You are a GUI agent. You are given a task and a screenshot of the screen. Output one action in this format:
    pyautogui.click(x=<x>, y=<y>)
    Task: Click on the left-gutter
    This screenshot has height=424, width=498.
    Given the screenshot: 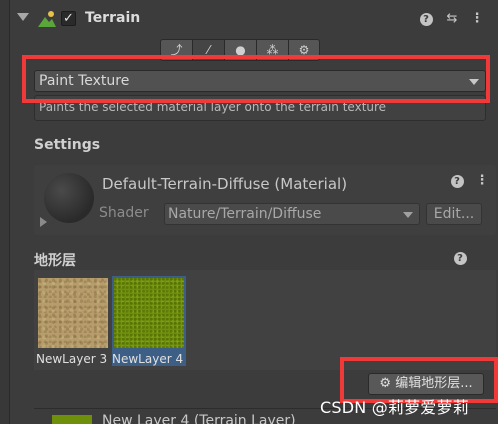 What is the action you would take?
    pyautogui.click(x=5, y=212)
    